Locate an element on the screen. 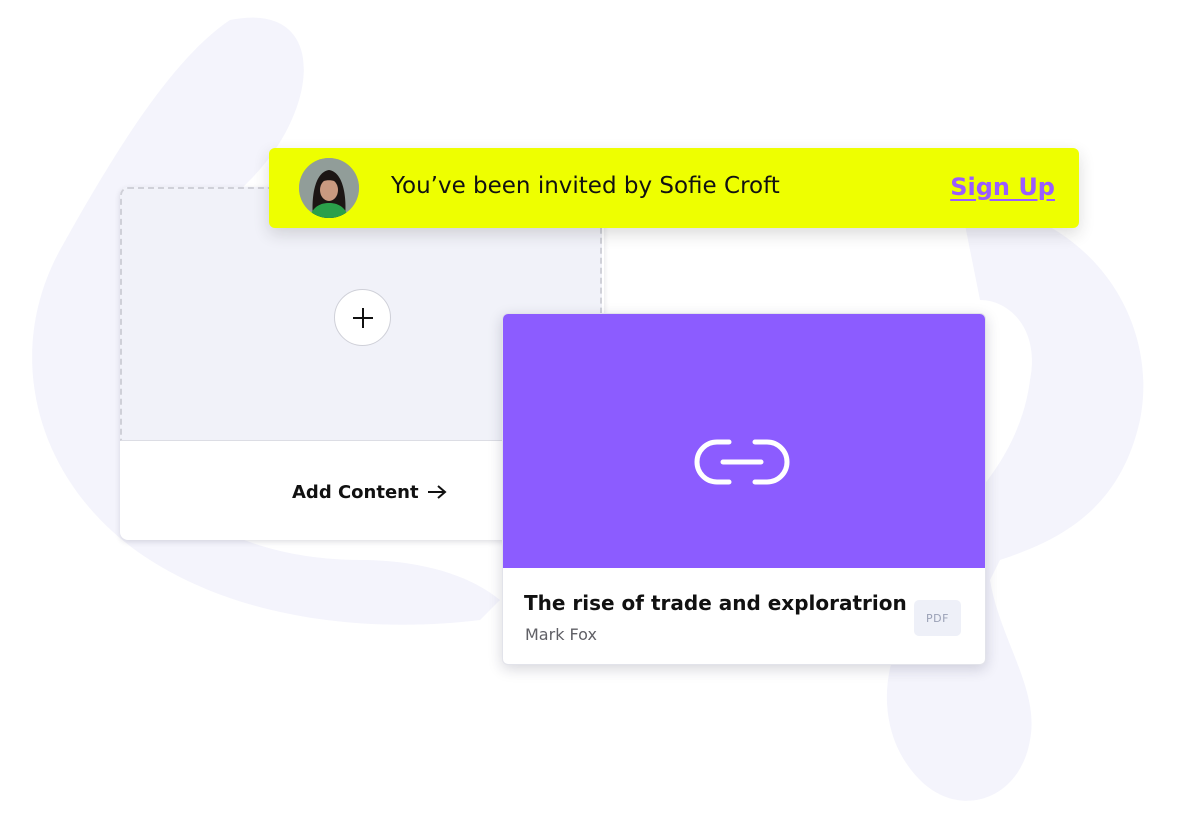  avatar-image is located at coordinates (329, 188).